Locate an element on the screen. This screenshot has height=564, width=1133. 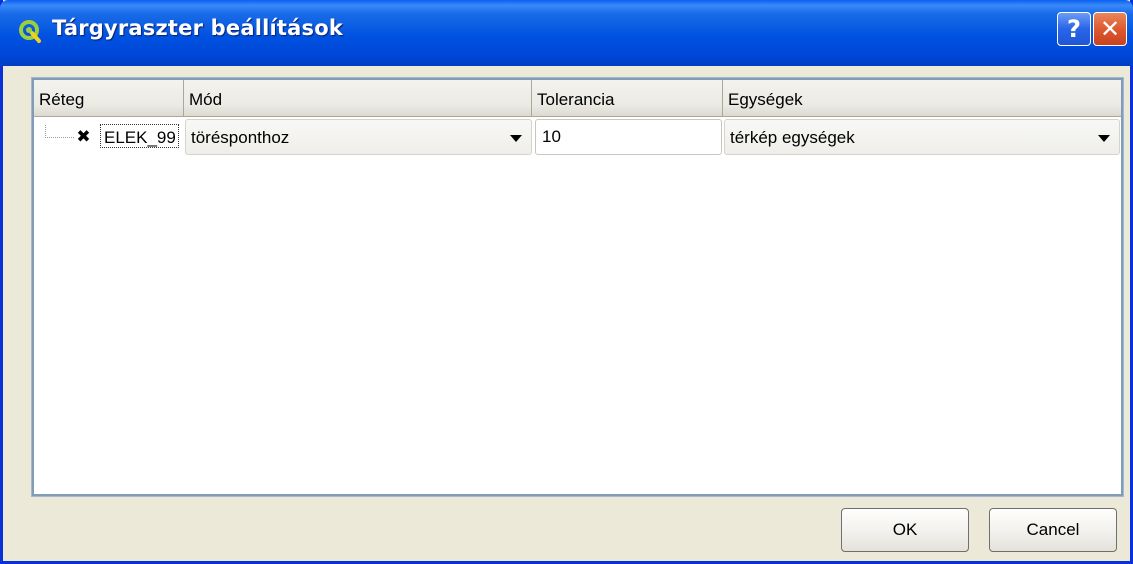
help-button: ? is located at coordinates (1074, 29).